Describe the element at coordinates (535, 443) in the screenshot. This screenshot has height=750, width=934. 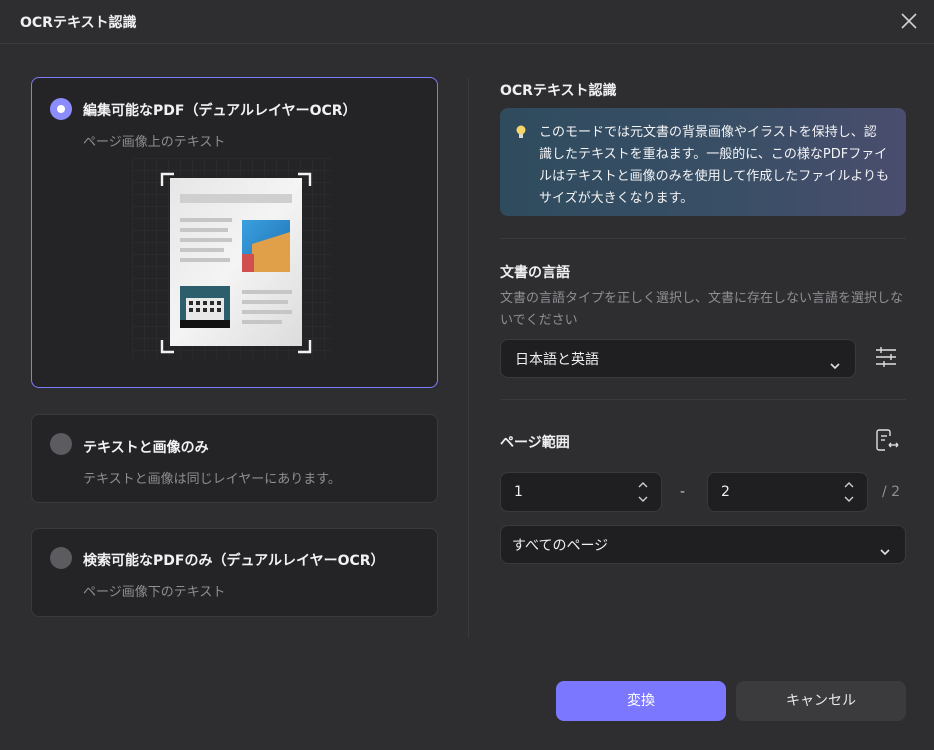
I see `page-range-title: ページ範囲` at that location.